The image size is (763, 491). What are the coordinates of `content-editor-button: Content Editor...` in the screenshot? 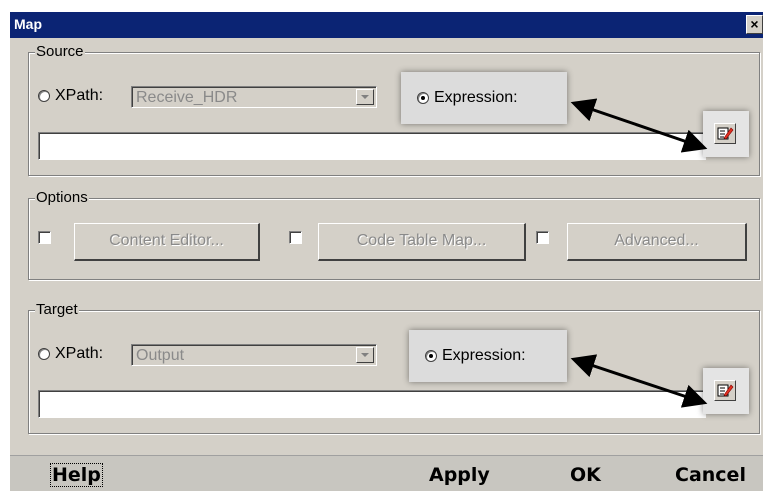 It's located at (167, 242).